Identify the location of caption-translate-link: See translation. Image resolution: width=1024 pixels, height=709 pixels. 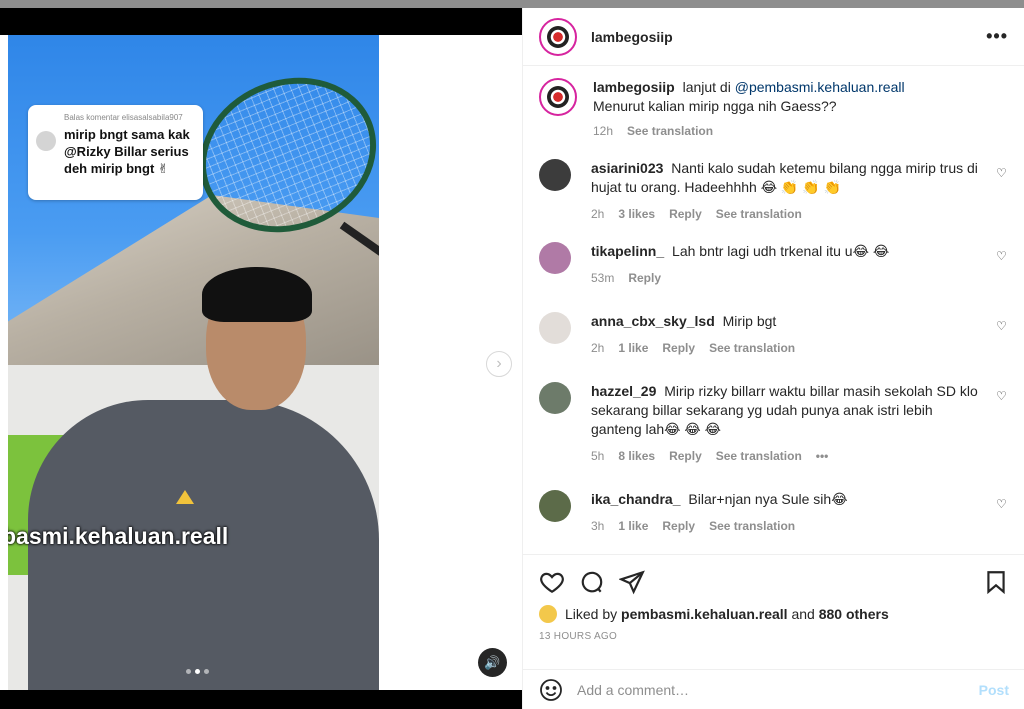
(670, 131).